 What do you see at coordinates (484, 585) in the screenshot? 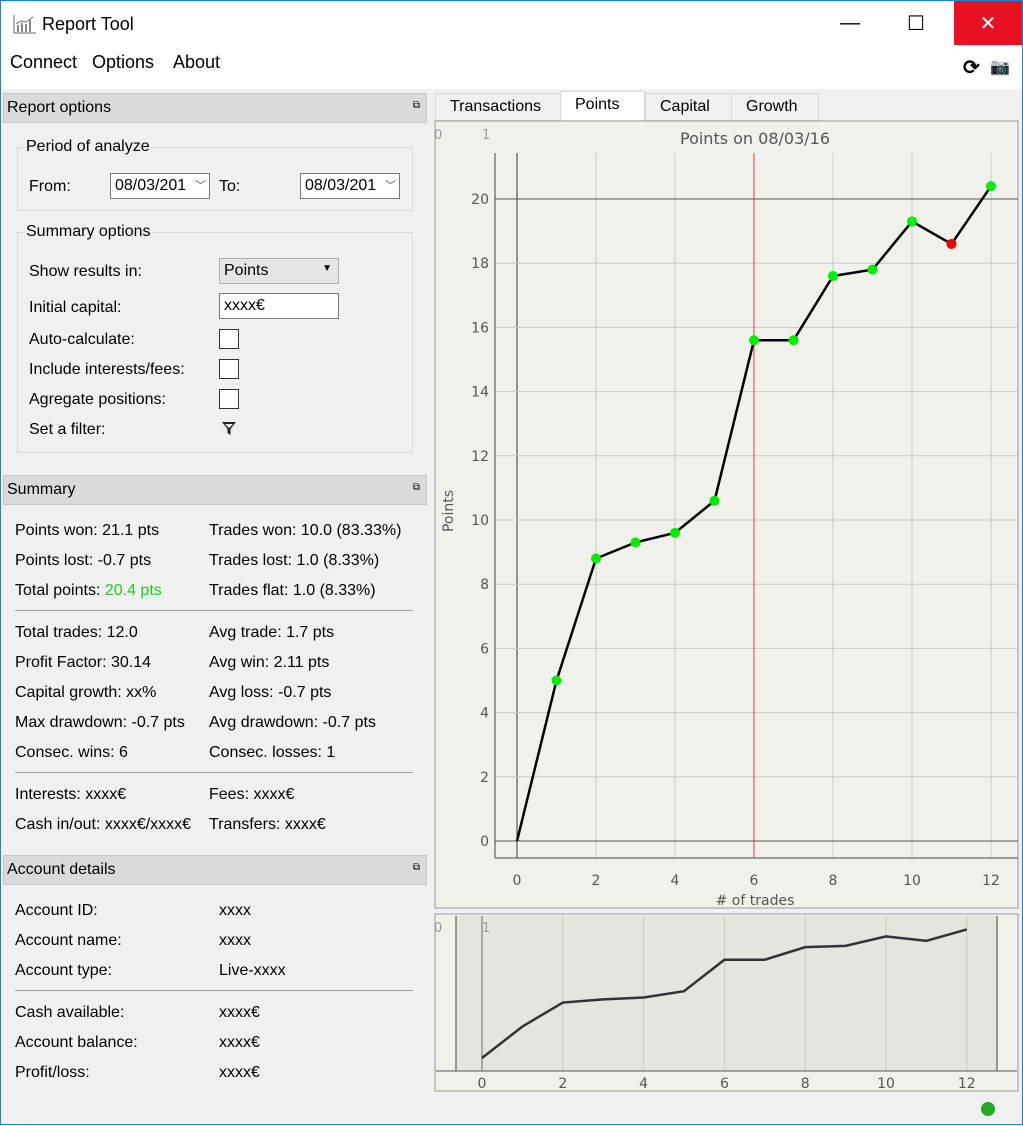
I see `y-tick-label: 8` at bounding box center [484, 585].